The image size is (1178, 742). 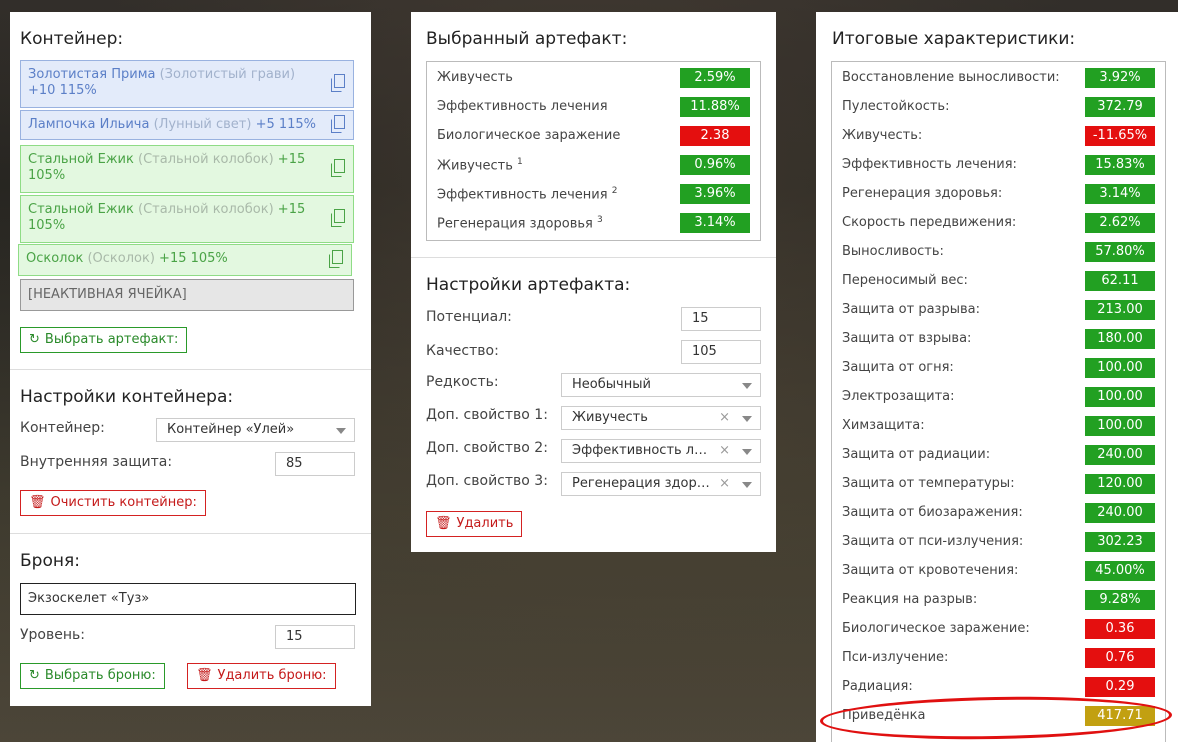 What do you see at coordinates (611, 384) in the screenshot?
I see `rarity-value: Необычный` at bounding box center [611, 384].